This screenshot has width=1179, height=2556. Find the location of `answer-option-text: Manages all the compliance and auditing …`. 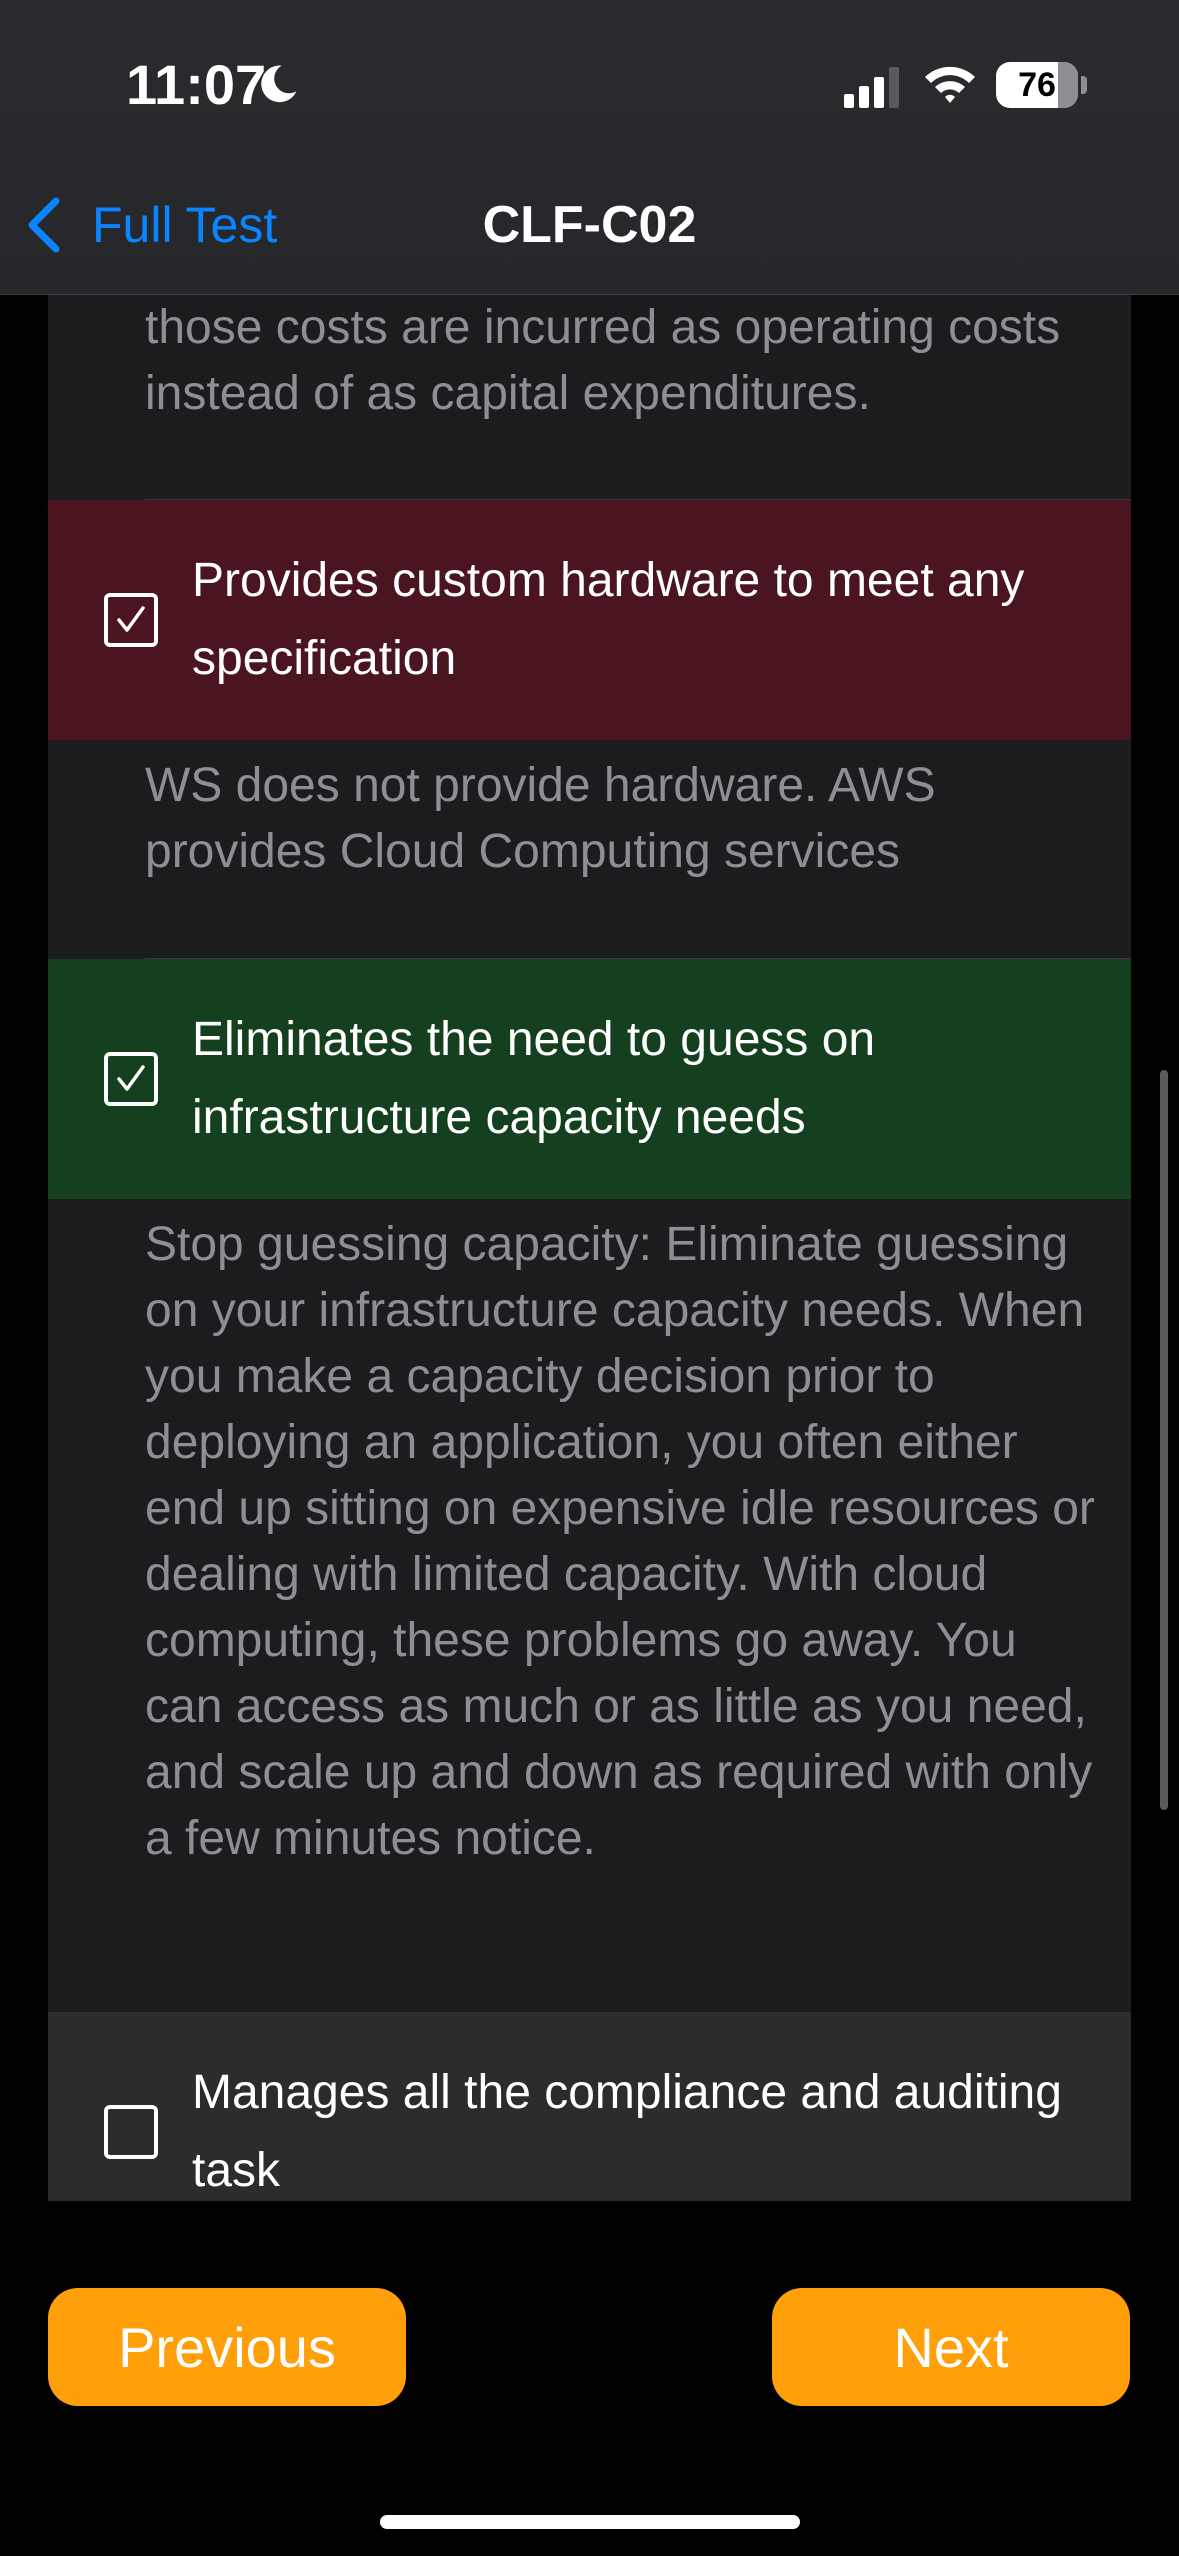

answer-option-text: Manages all the compliance and auditing … is located at coordinates (627, 2131).